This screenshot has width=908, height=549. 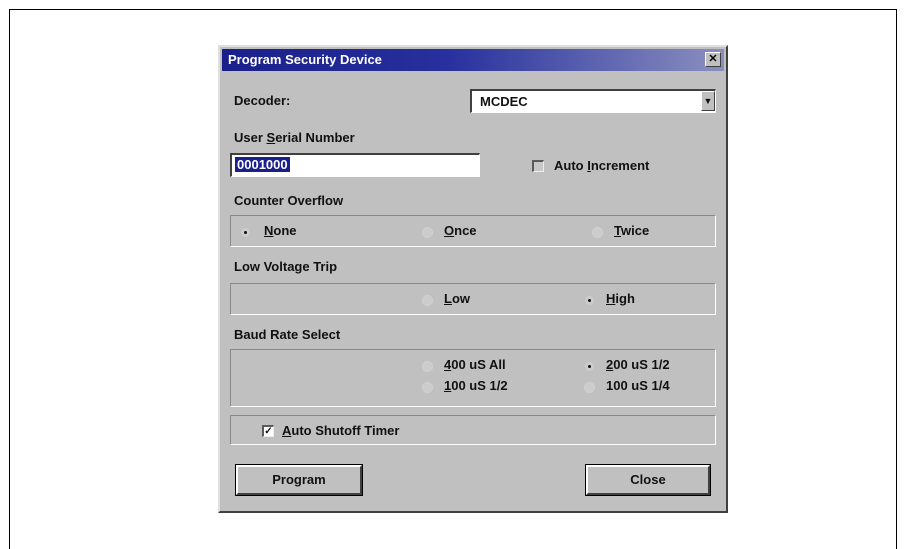 I want to click on auto-increment-checkbox, so click(x=538, y=166).